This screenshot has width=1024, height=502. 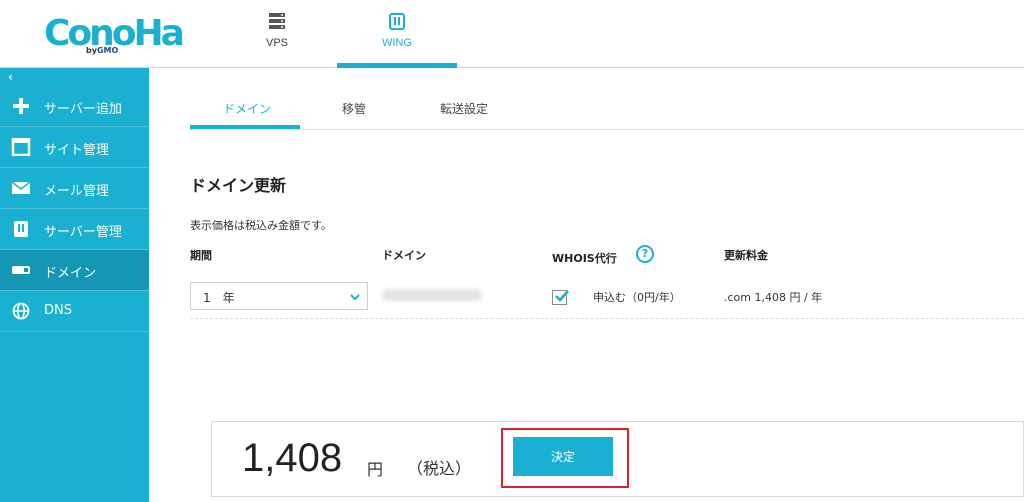 I want to click on tab-vps: VPS, so click(x=277, y=34).